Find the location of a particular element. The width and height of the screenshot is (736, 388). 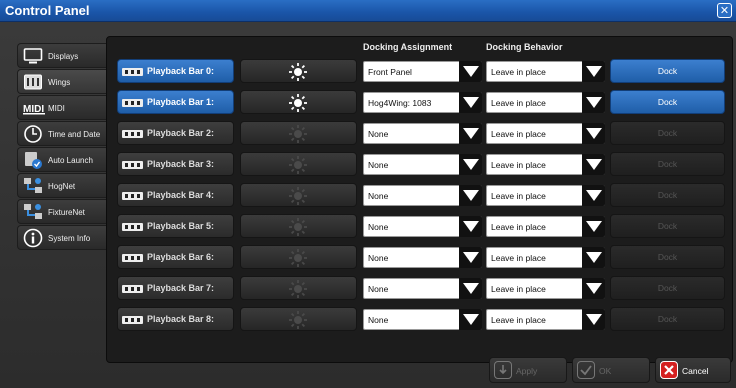

sidebar-item-auto-launch: Auto Launch is located at coordinates (61, 159).